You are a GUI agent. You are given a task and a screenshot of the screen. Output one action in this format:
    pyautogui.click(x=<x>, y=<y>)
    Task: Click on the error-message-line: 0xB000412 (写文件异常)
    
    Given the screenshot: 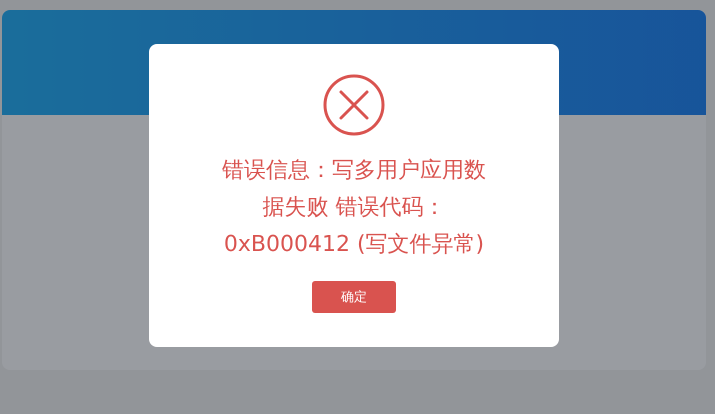 What is the action you would take?
    pyautogui.click(x=354, y=245)
    